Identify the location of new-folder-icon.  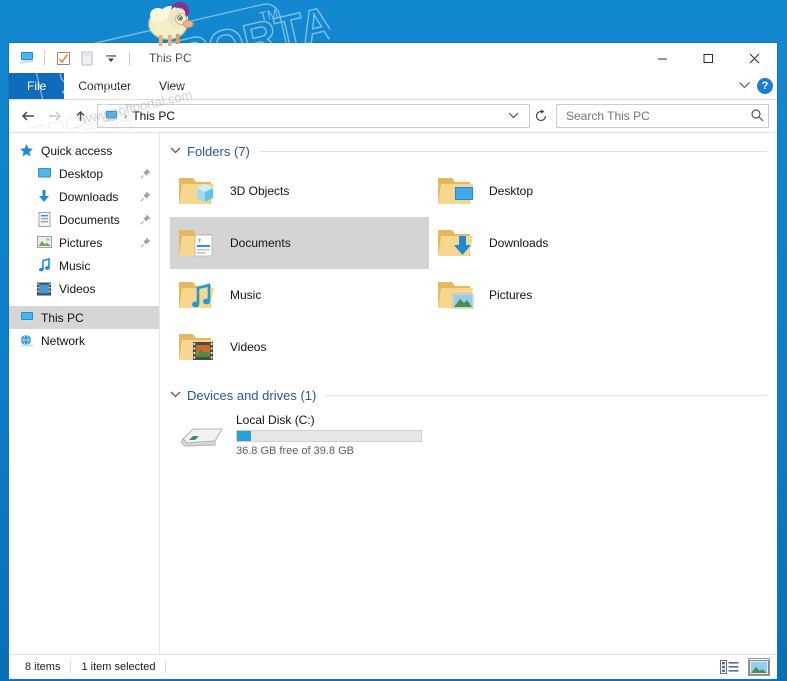
(87, 58).